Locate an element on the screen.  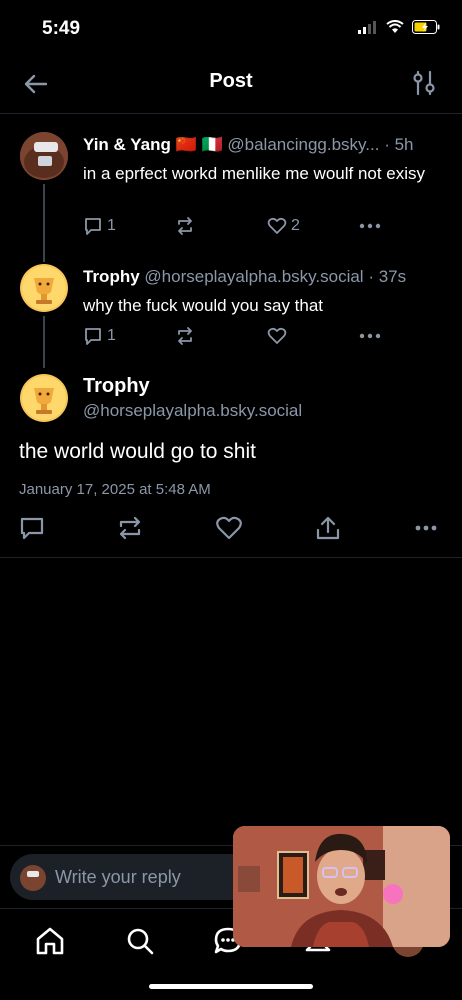
like-button: 2 is located at coordinates (313, 226).